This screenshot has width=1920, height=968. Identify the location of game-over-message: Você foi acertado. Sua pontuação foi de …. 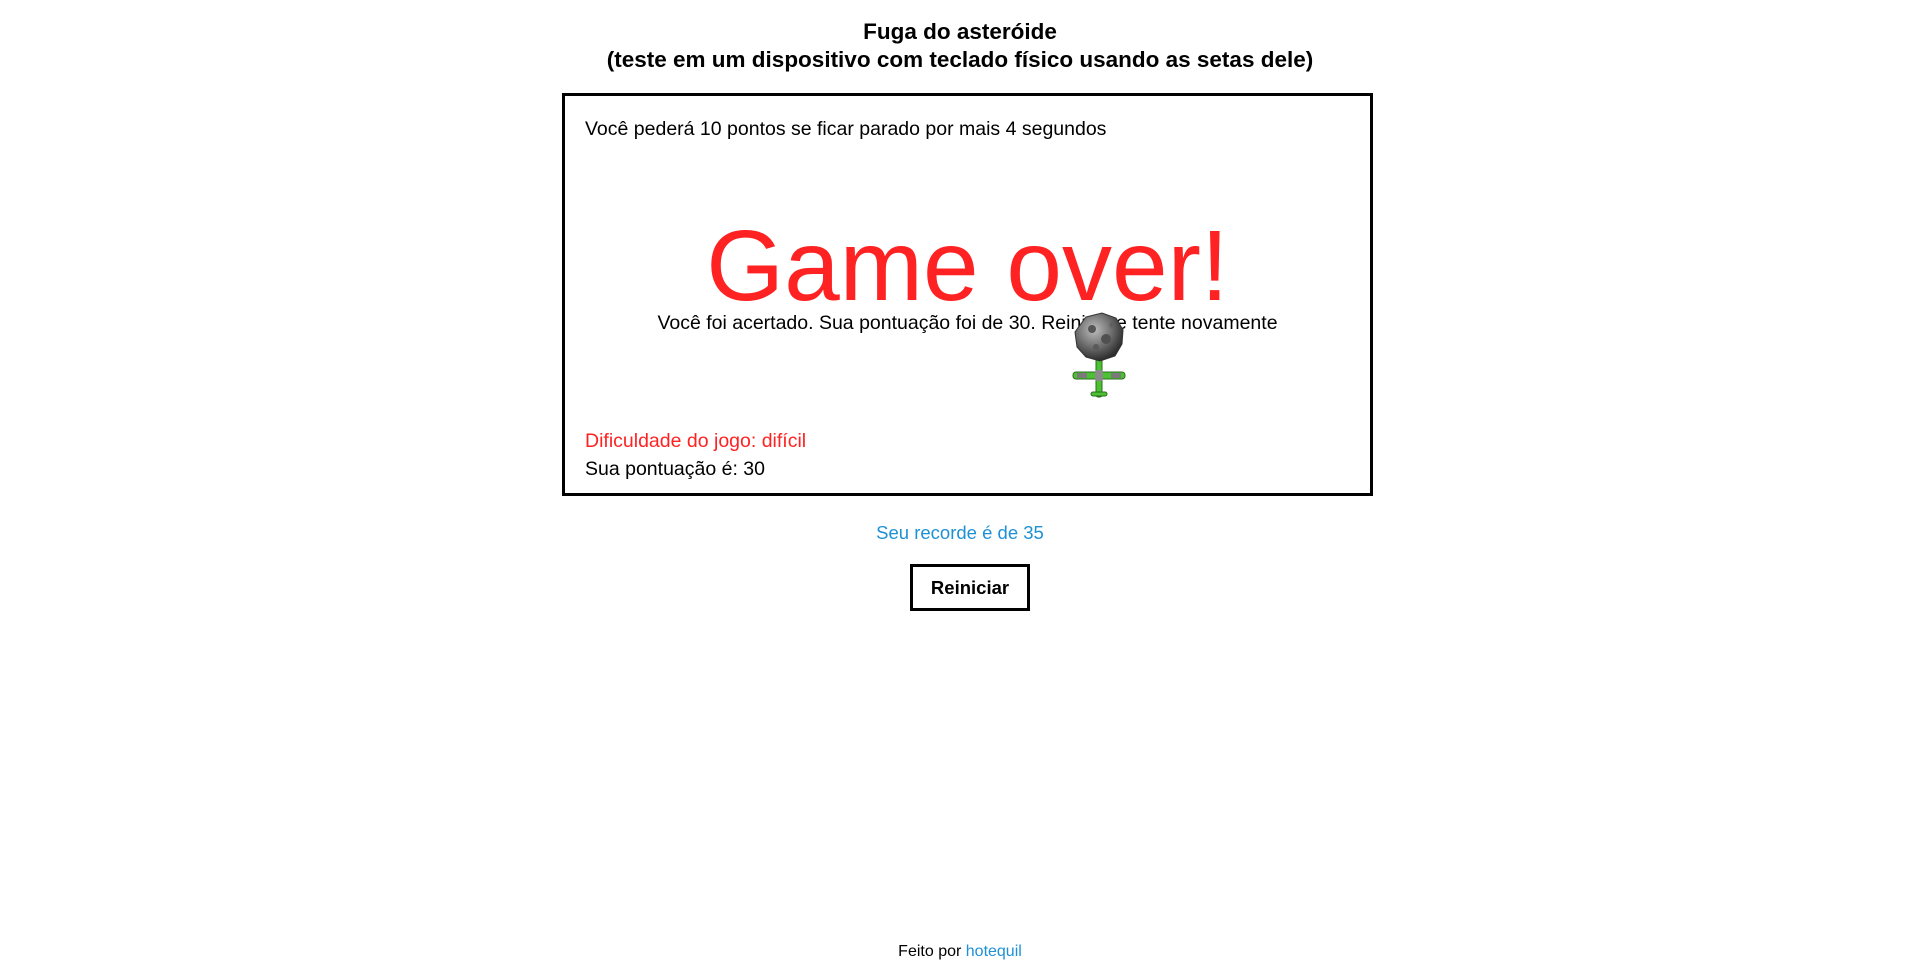
(967, 323).